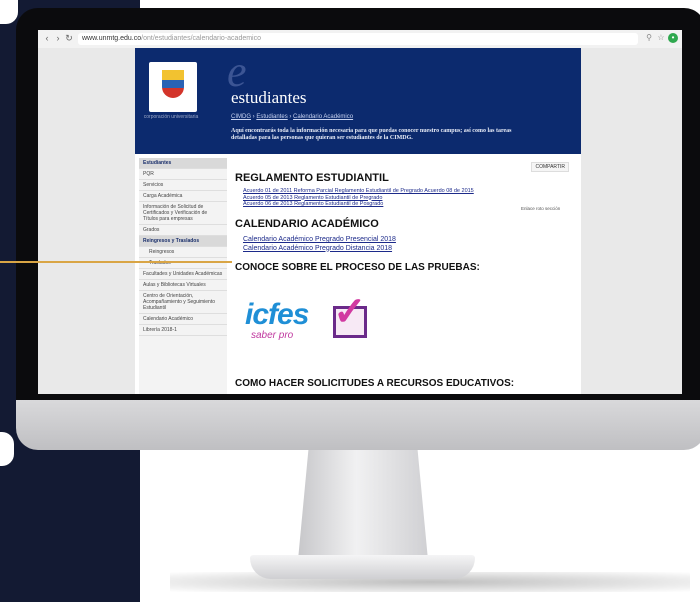  Describe the element at coordinates (173, 84) in the screenshot. I see `shield-icon` at that location.